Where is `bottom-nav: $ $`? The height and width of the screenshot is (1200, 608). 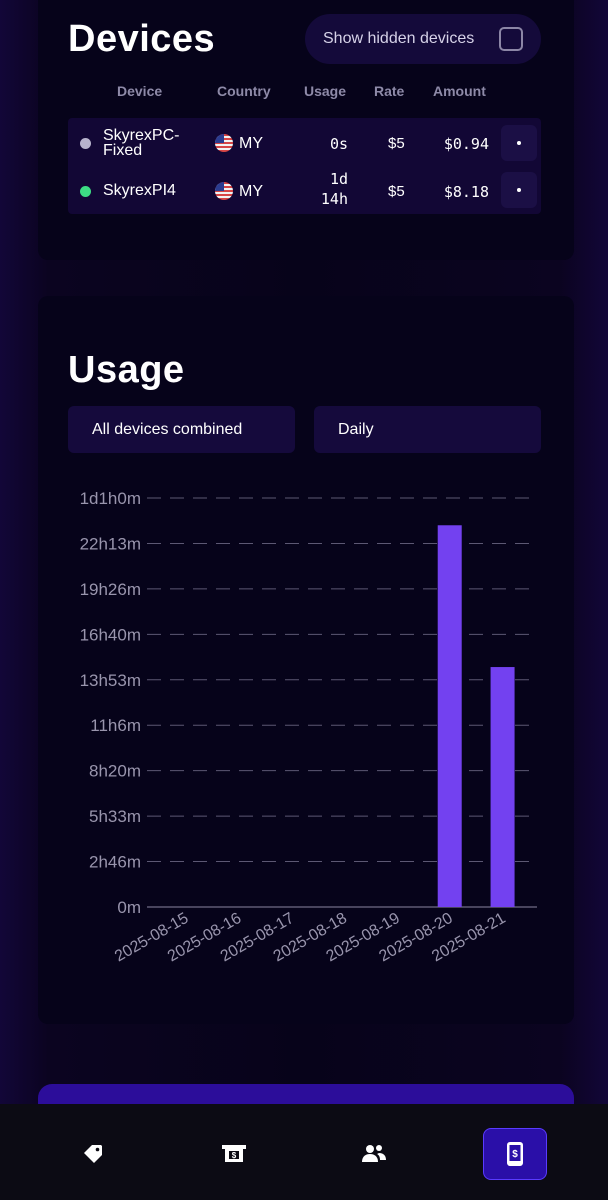 bottom-nav: $ $ is located at coordinates (304, 1152).